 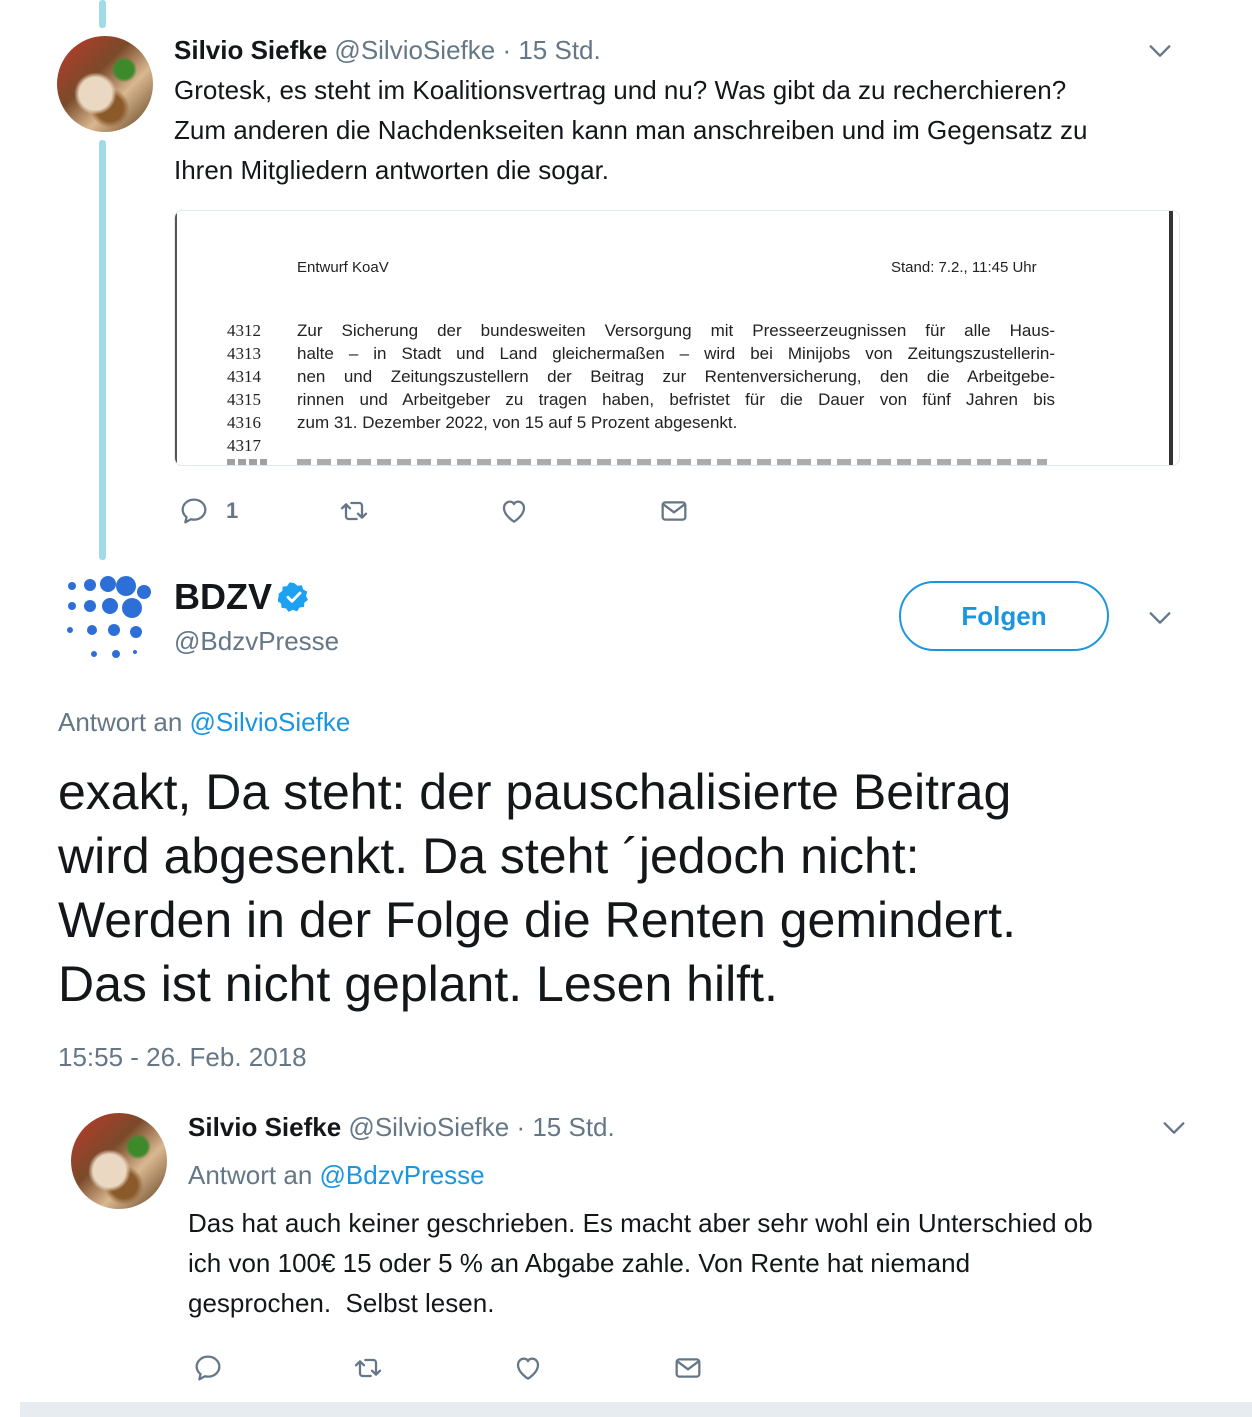 What do you see at coordinates (964, 267) in the screenshot?
I see `document-header-right: Stand: 7.2., 11:45 Uhr` at bounding box center [964, 267].